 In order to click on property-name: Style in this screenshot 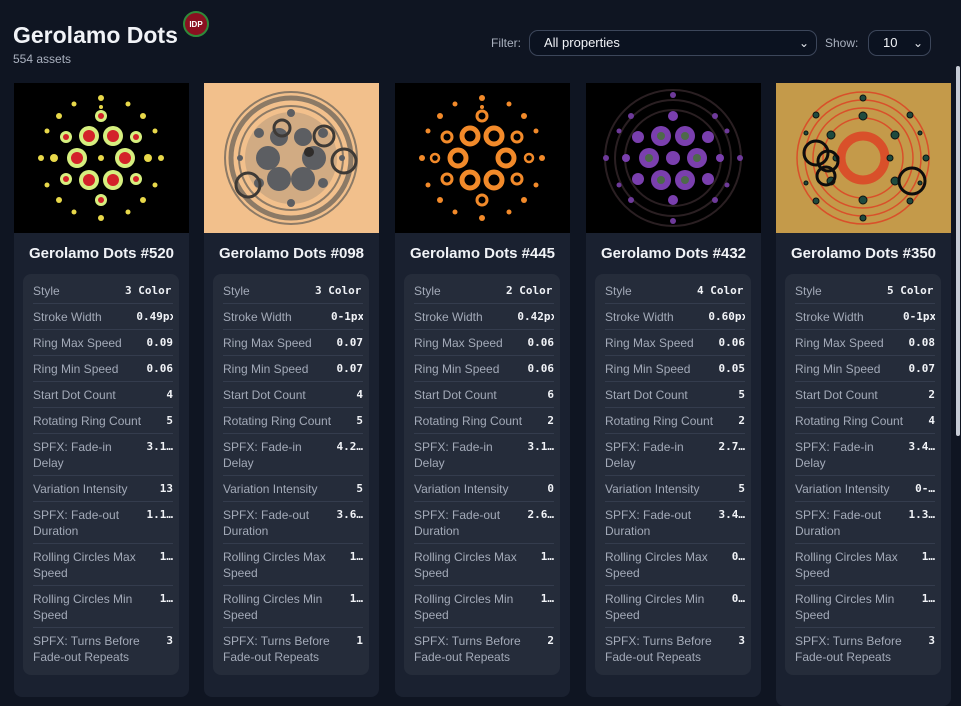, I will do `click(618, 291)`.